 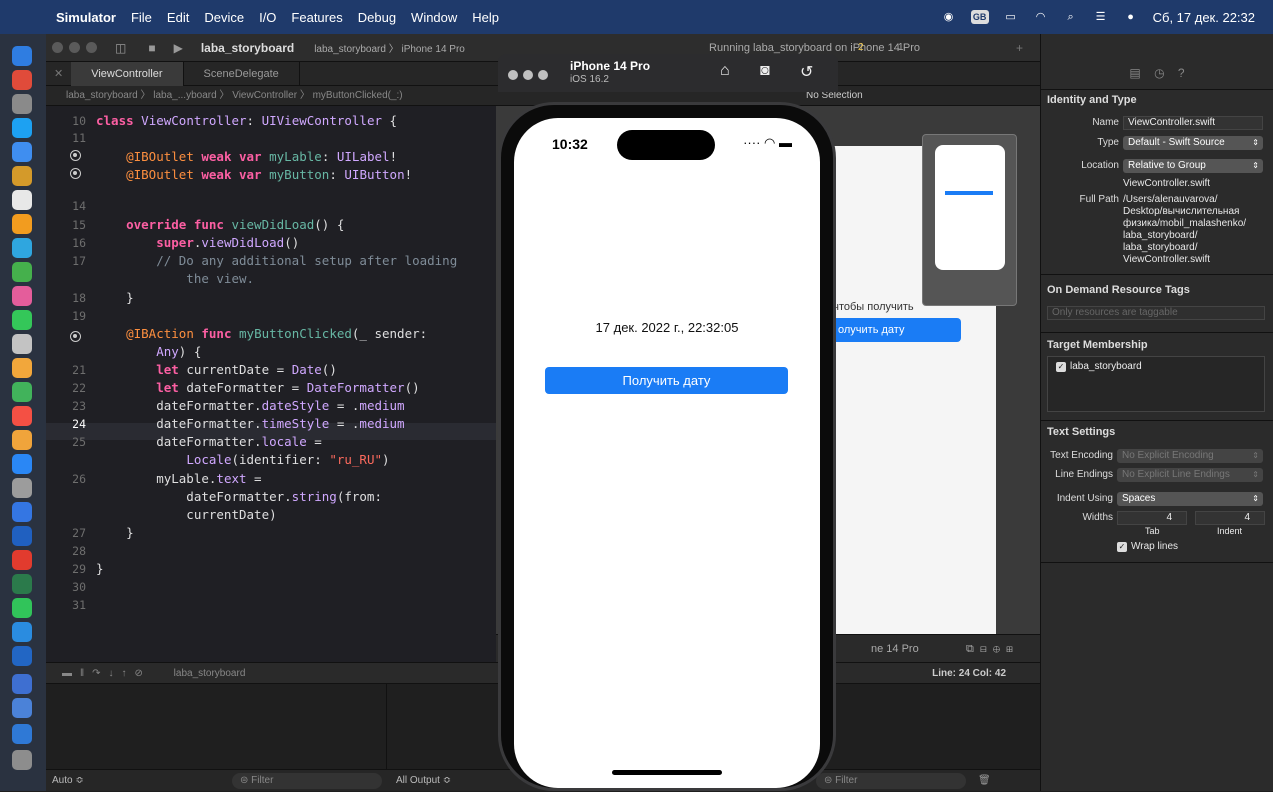 What do you see at coordinates (22, 536) in the screenshot?
I see `zoom-icon` at bounding box center [22, 536].